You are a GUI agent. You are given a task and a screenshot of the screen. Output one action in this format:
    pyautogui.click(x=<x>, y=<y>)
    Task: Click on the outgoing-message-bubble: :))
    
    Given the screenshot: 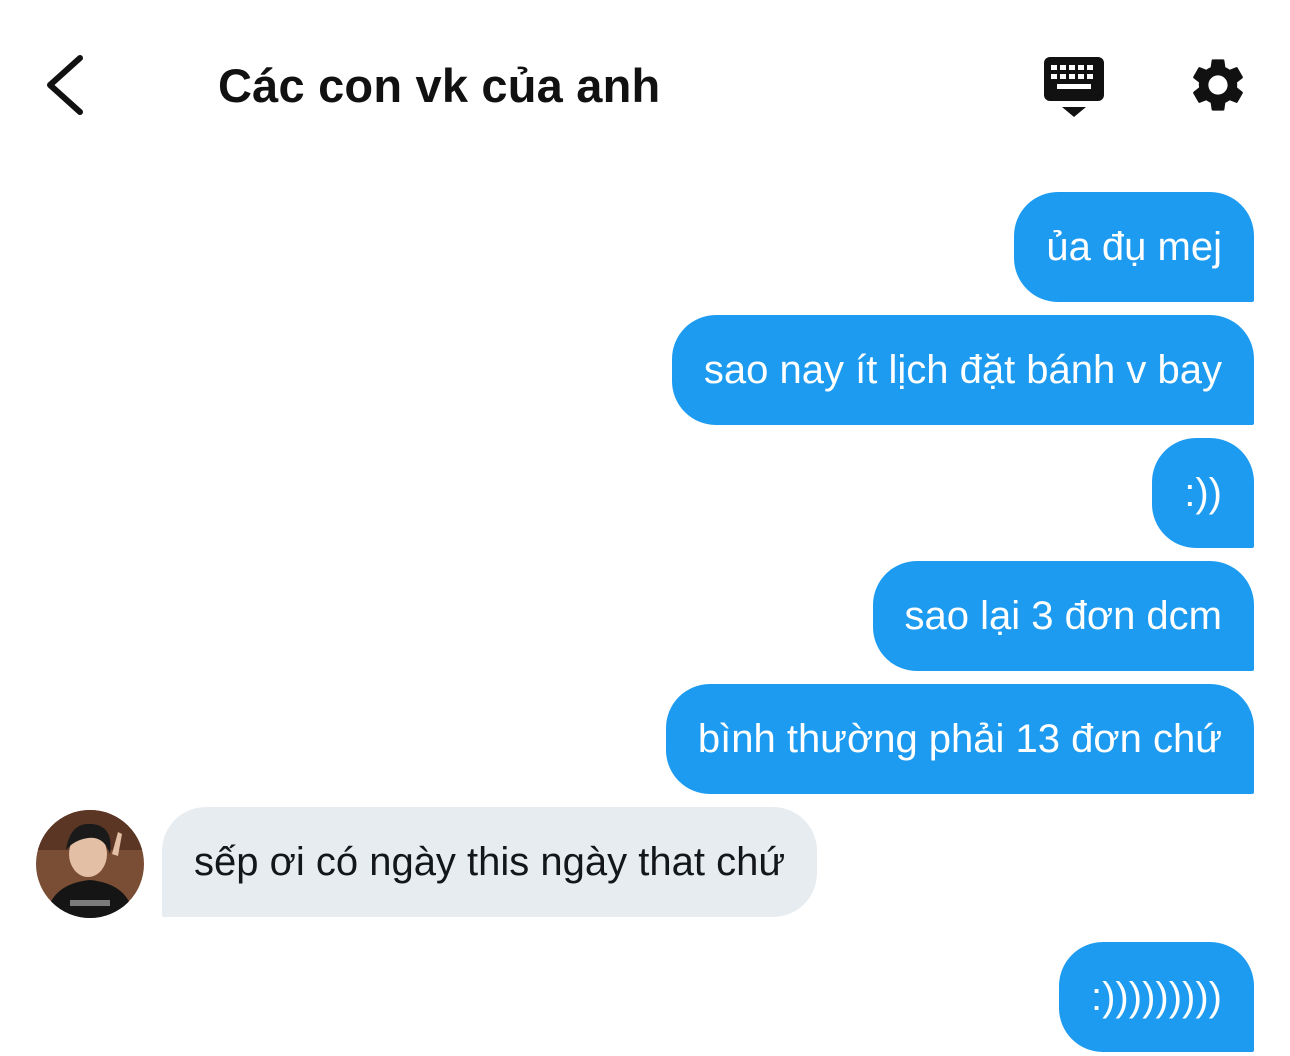 What is the action you would take?
    pyautogui.click(x=1203, y=493)
    